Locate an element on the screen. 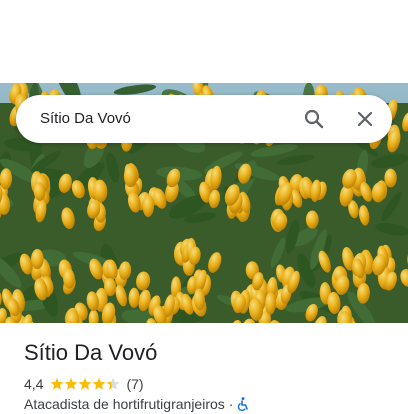 The width and height of the screenshot is (408, 414). search-icon is located at coordinates (314, 119).